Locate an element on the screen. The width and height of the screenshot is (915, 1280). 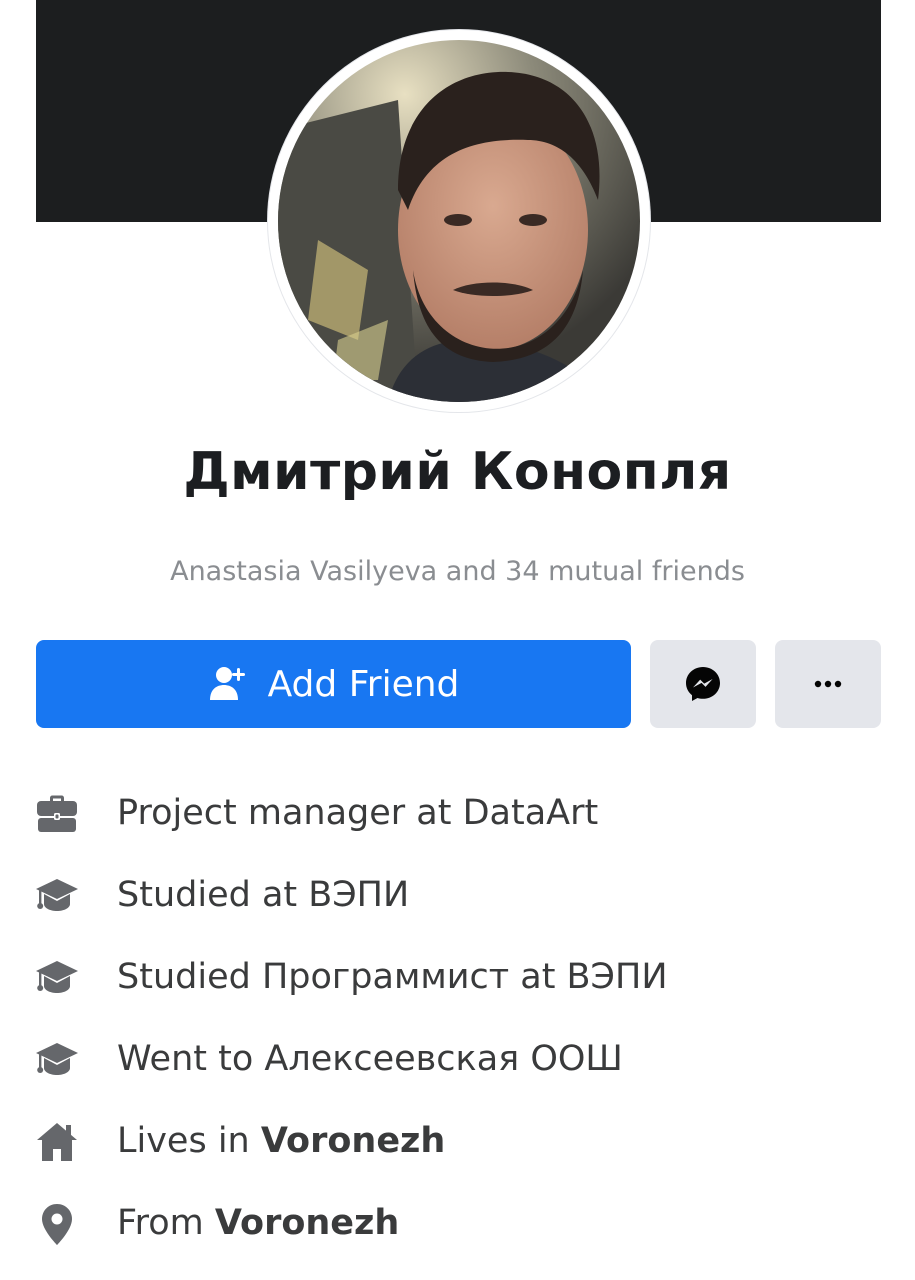
detail-school: Went to Алексеевская ООШ is located at coordinates (457, 1059).